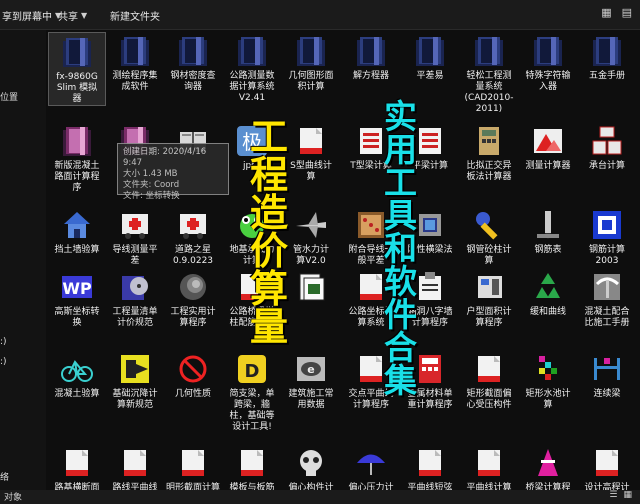 Image resolution: width=640 pixels, height=504 pixels. I want to click on boxes-icon, so click(607, 140).